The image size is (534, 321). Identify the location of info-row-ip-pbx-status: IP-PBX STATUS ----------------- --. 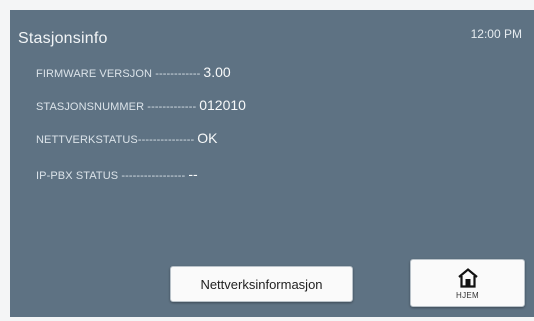
(117, 174).